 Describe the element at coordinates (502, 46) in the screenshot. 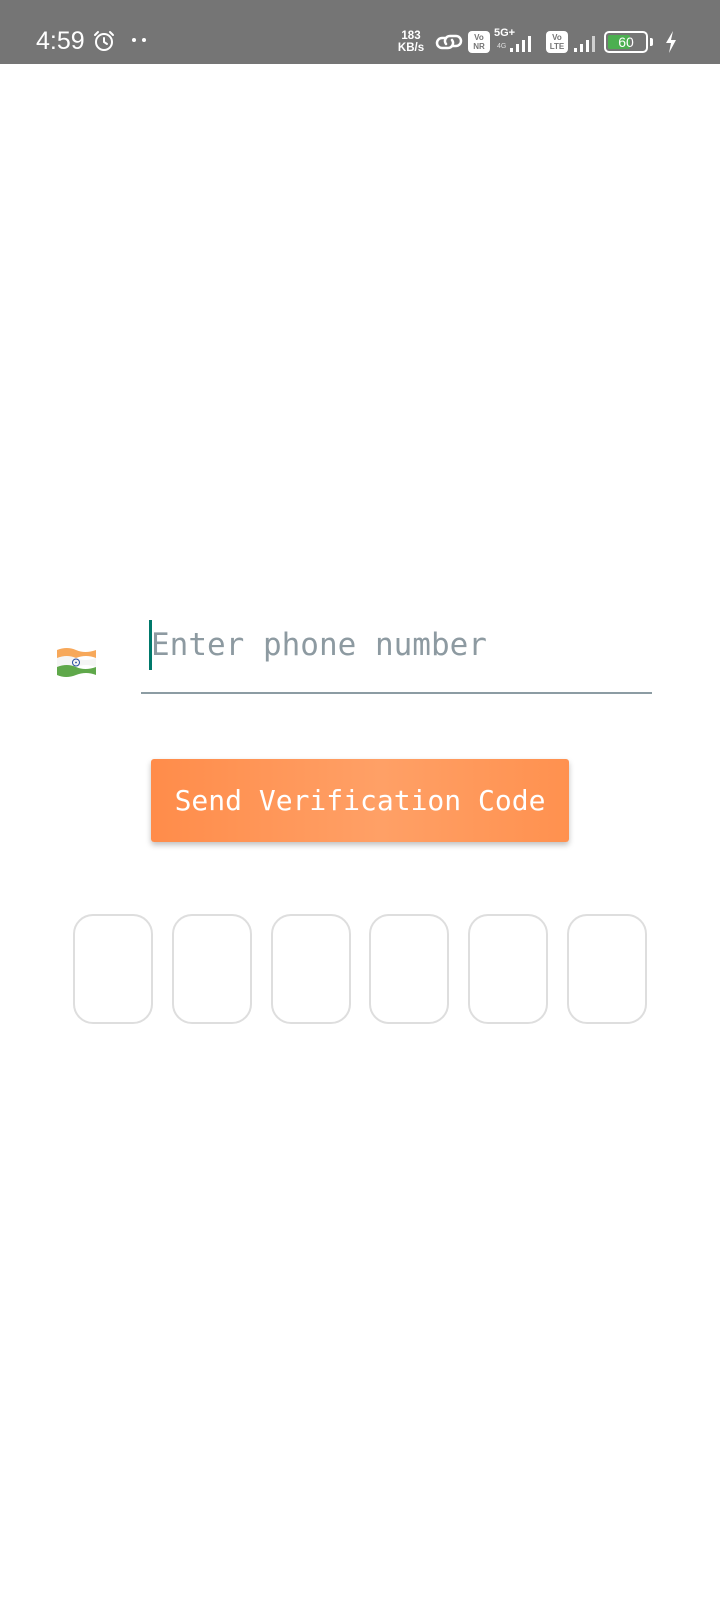

I see `sim1-network-sub: 4G` at that location.